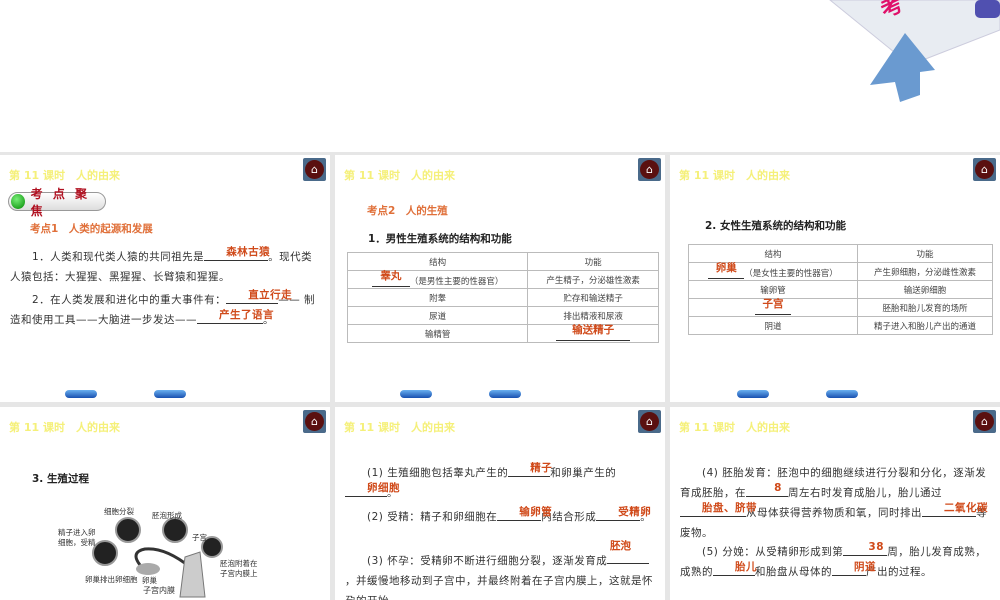 The image size is (1000, 600). What do you see at coordinates (840, 325) in the screenshot?
I see `table-row: 阴道 精子进入和胎儿产出的通道` at bounding box center [840, 325].